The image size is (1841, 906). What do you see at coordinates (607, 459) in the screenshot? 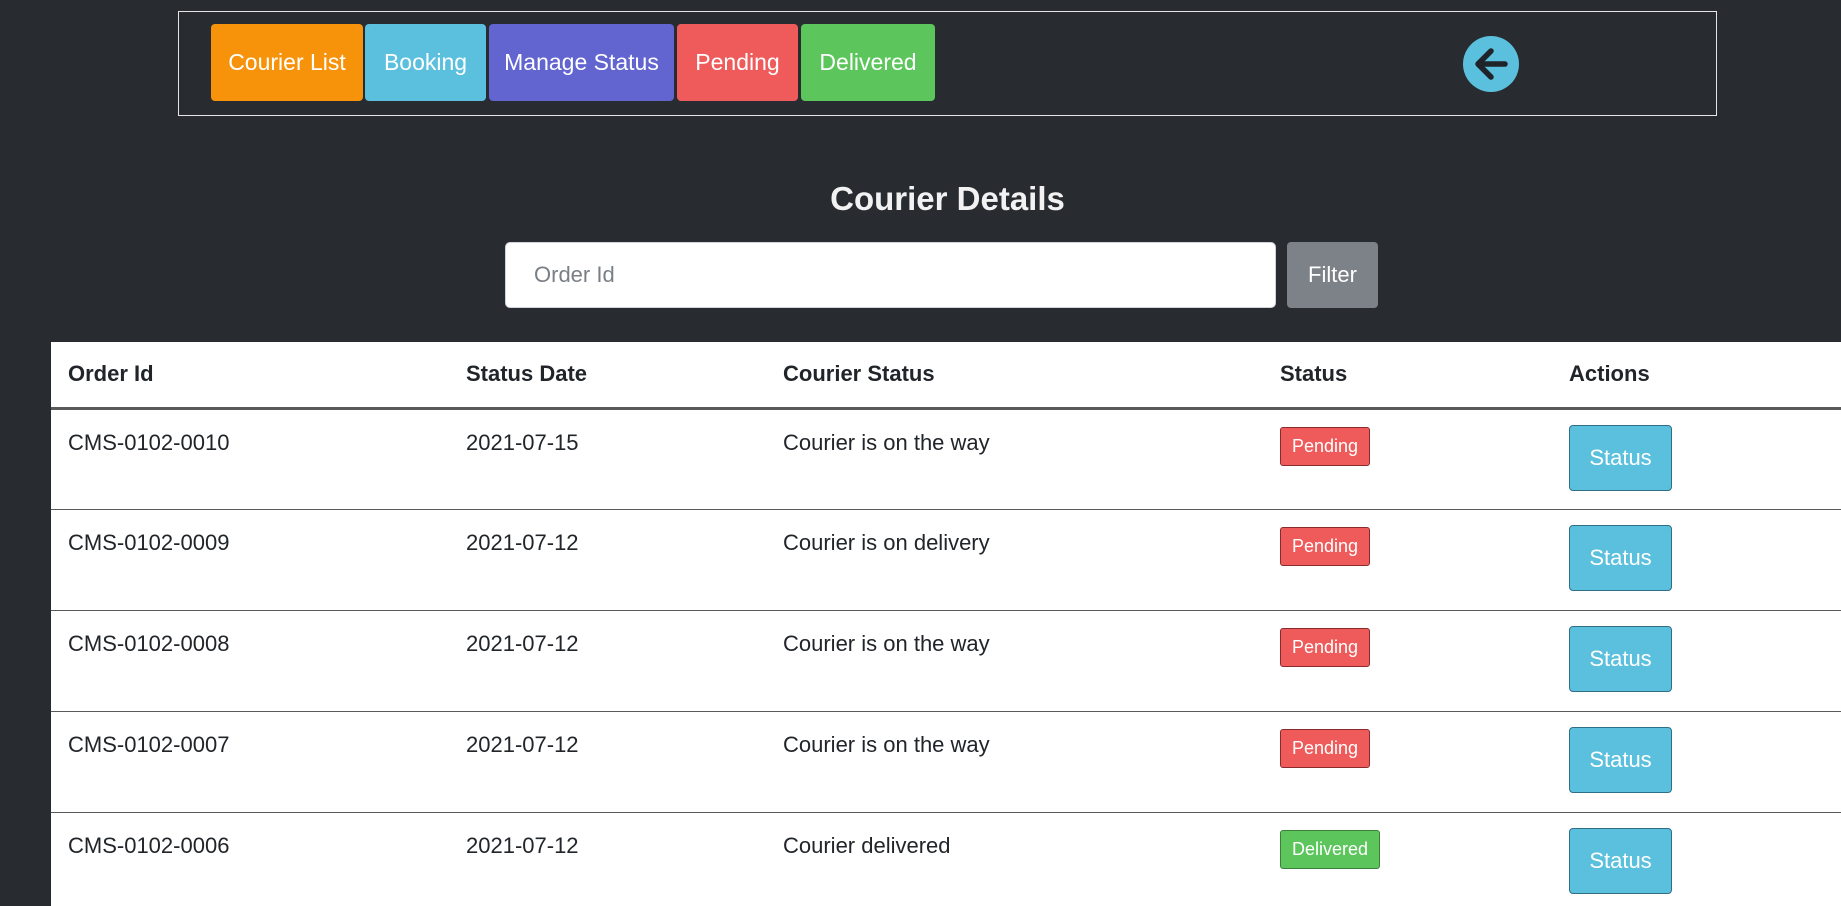
I see `status-date-cell: 2021-07-15` at bounding box center [607, 459].